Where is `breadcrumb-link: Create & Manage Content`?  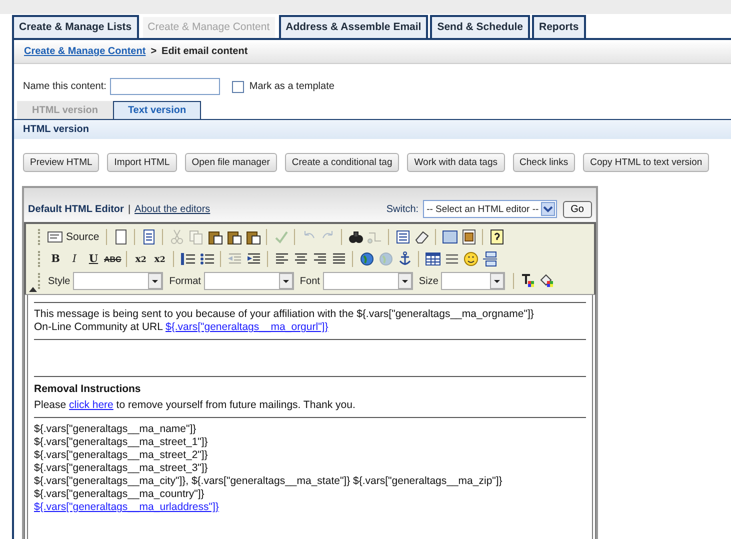 breadcrumb-link: Create & Manage Content is located at coordinates (85, 51).